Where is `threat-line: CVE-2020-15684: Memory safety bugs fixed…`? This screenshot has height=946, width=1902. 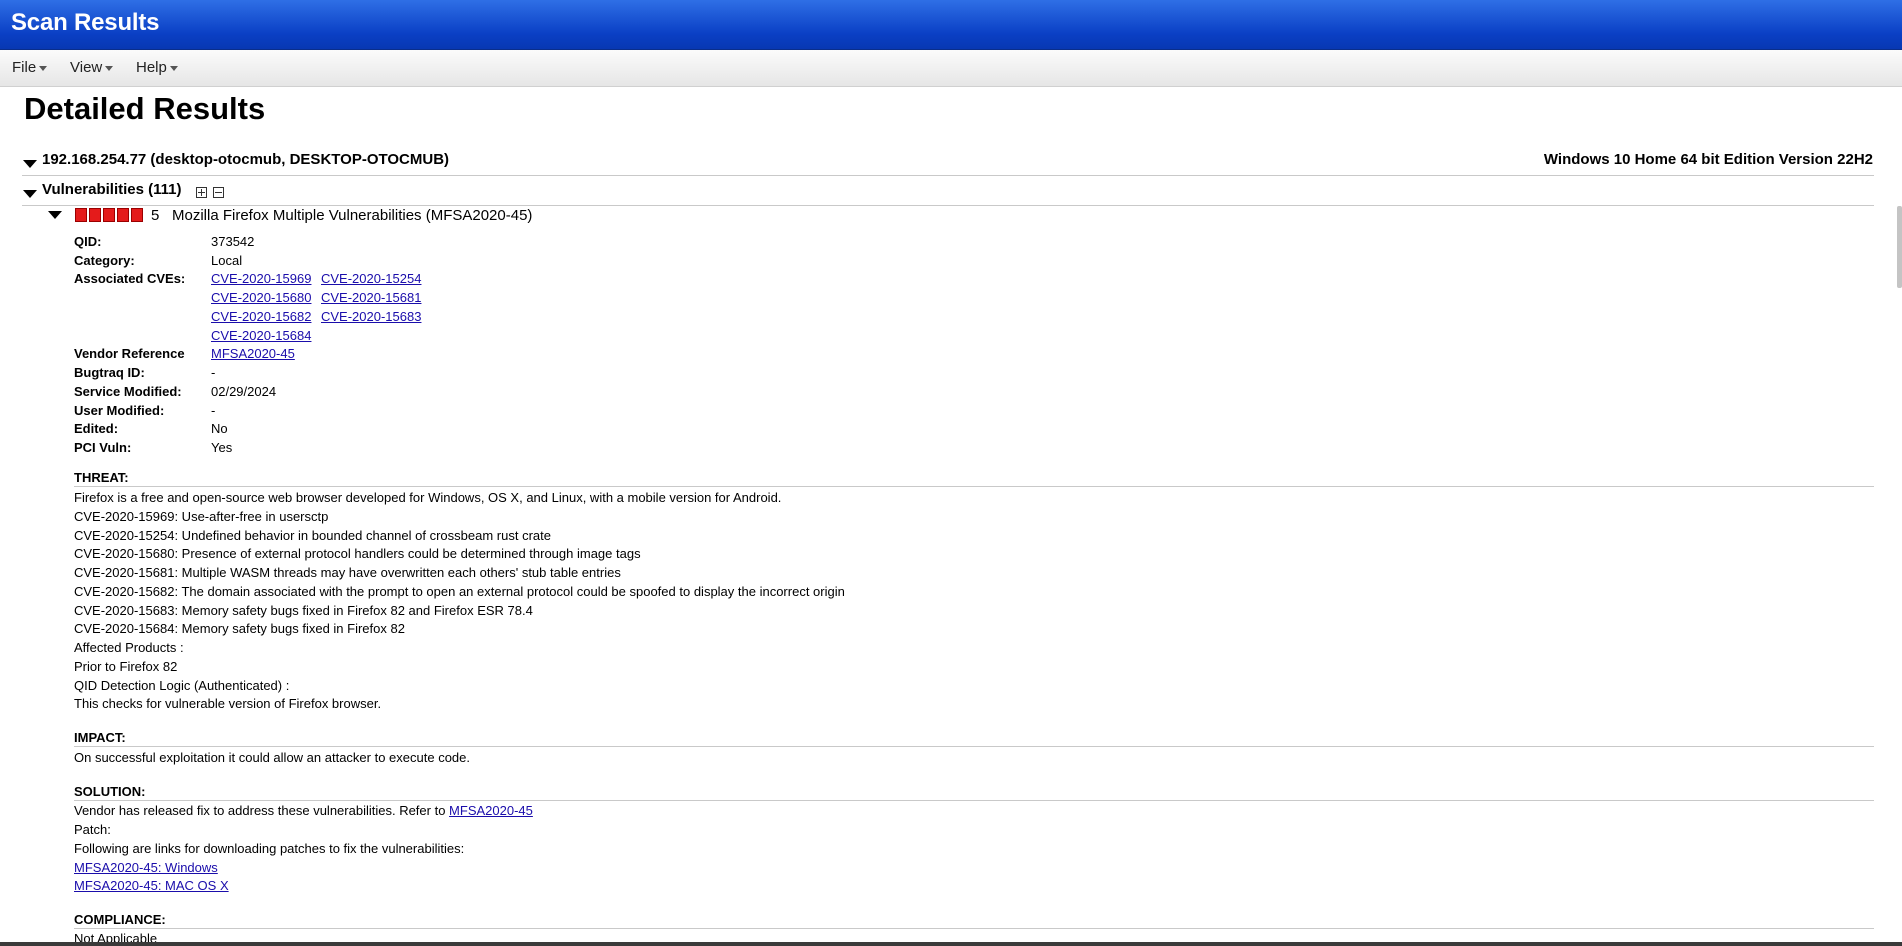
threat-line: CVE-2020-15684: Memory safety bugs fixed… is located at coordinates (239, 628).